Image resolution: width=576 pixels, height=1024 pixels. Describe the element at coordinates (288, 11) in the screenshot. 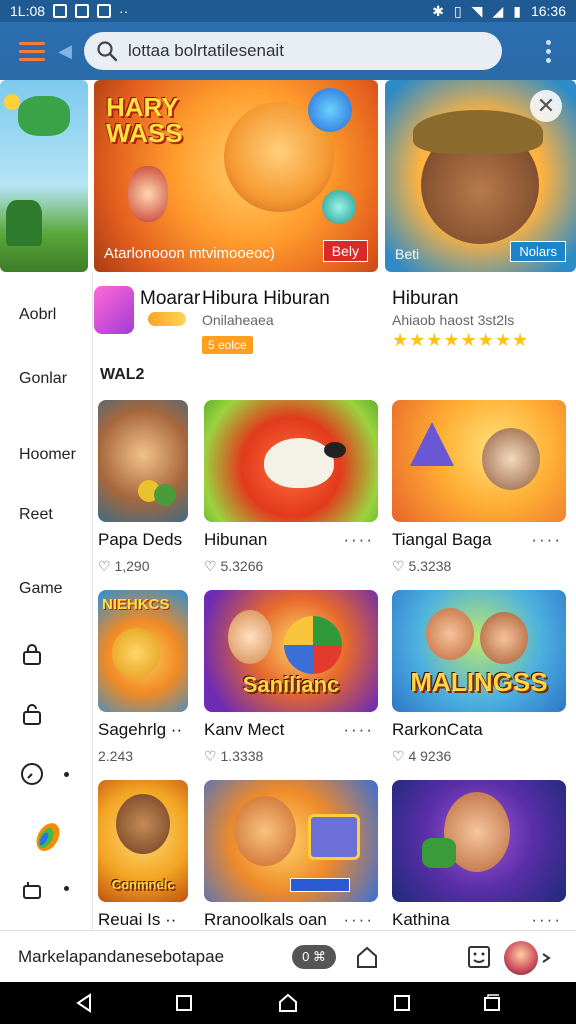

I see `status-bar: 1L:08 ·· ✱ ▯ ◥ ◢ ▮ 16:36` at that location.